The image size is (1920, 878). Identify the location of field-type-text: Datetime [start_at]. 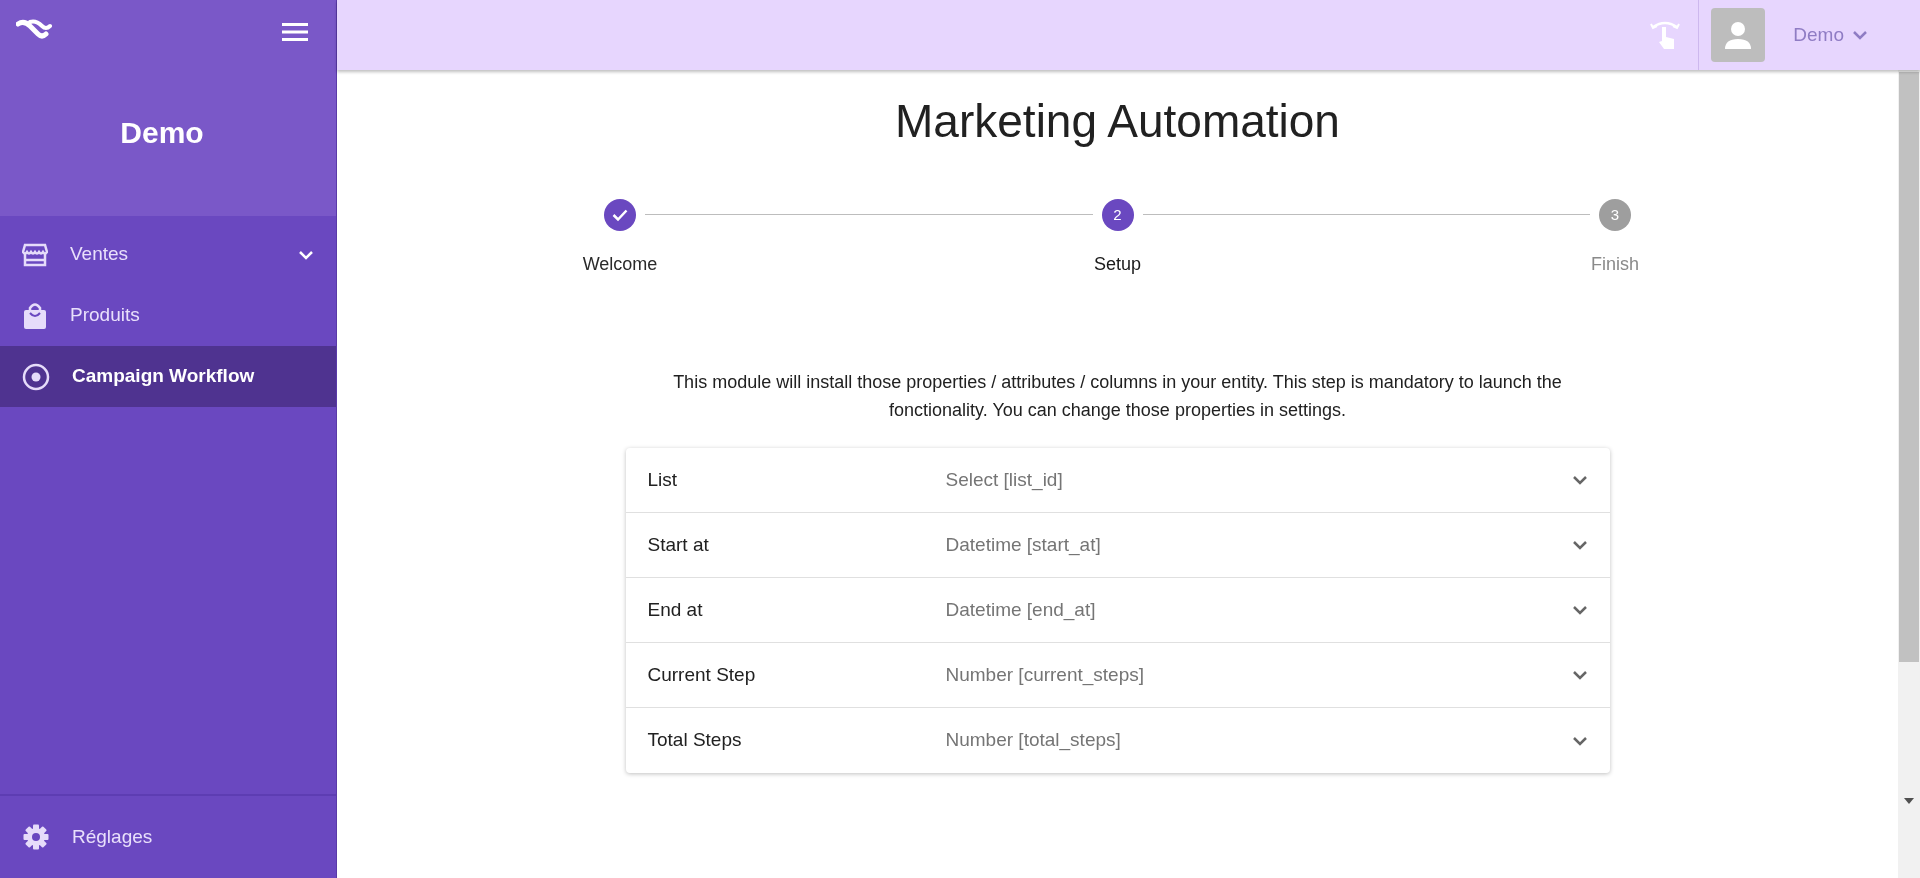
(1023, 545).